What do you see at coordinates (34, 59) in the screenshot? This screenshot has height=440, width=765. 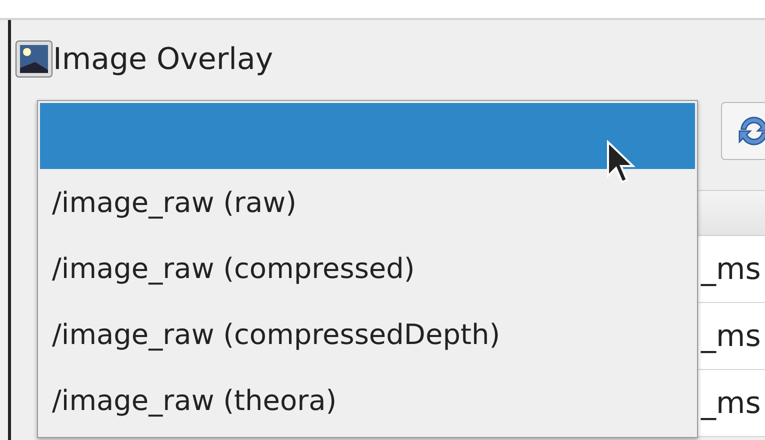 I see `image-icon` at bounding box center [34, 59].